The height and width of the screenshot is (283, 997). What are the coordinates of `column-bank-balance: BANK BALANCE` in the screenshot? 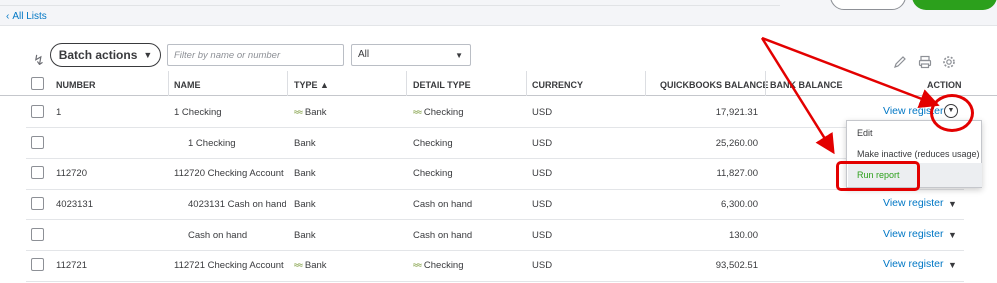 It's located at (806, 85).